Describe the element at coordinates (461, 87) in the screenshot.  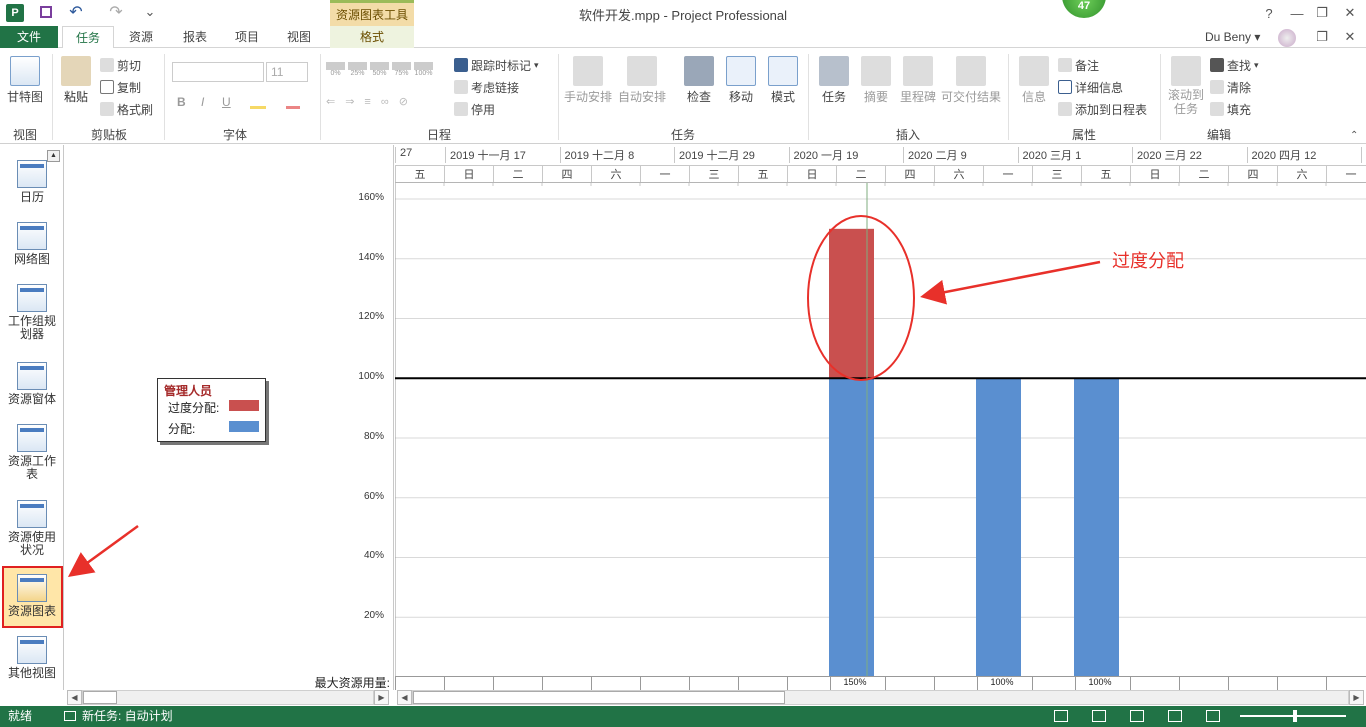
I see `link-icon` at that location.